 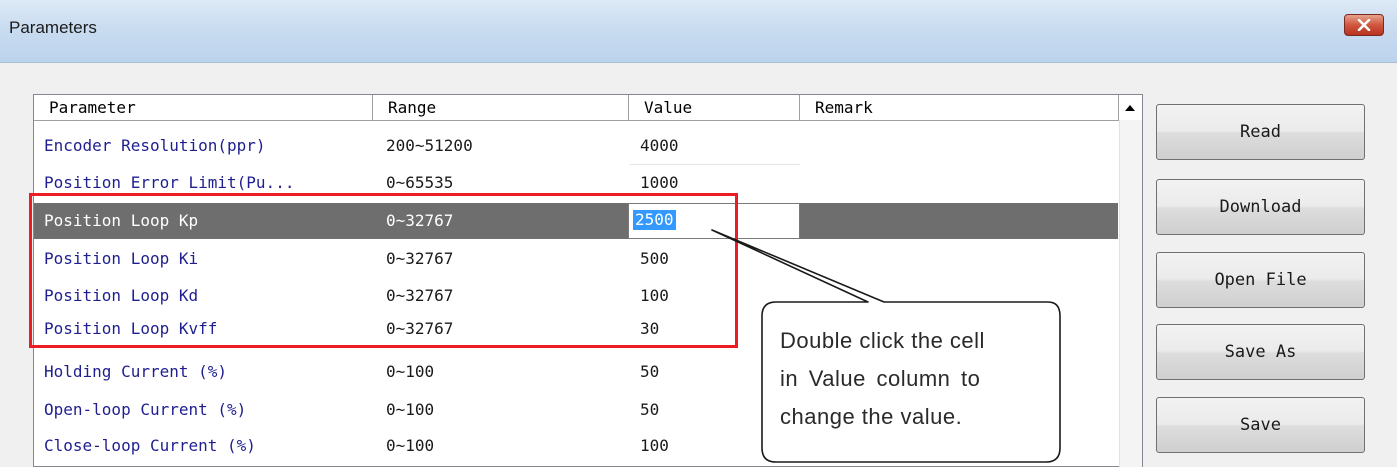 I want to click on download-button: Download, so click(x=1260, y=207).